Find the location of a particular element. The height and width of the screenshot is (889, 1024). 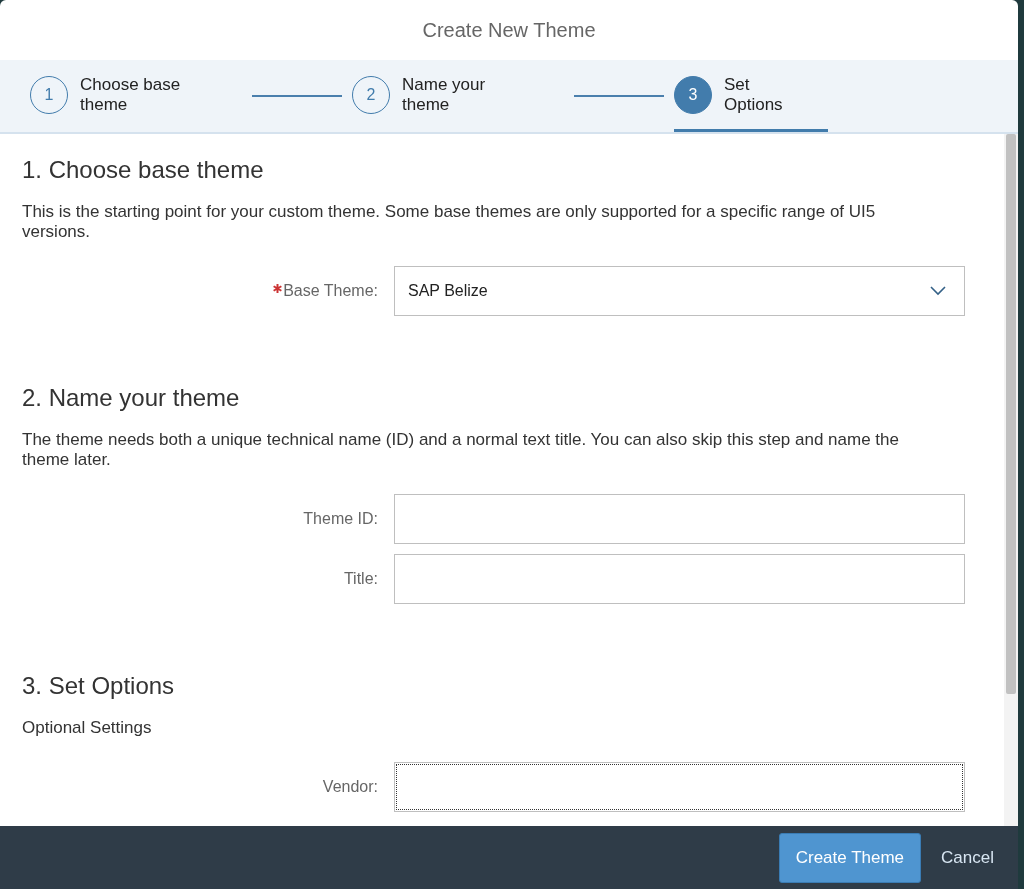

section-description: This is the starting point for your custom theme. Some base themes are only supported for a specific range of UI5 versions. is located at coordinates (449, 222).